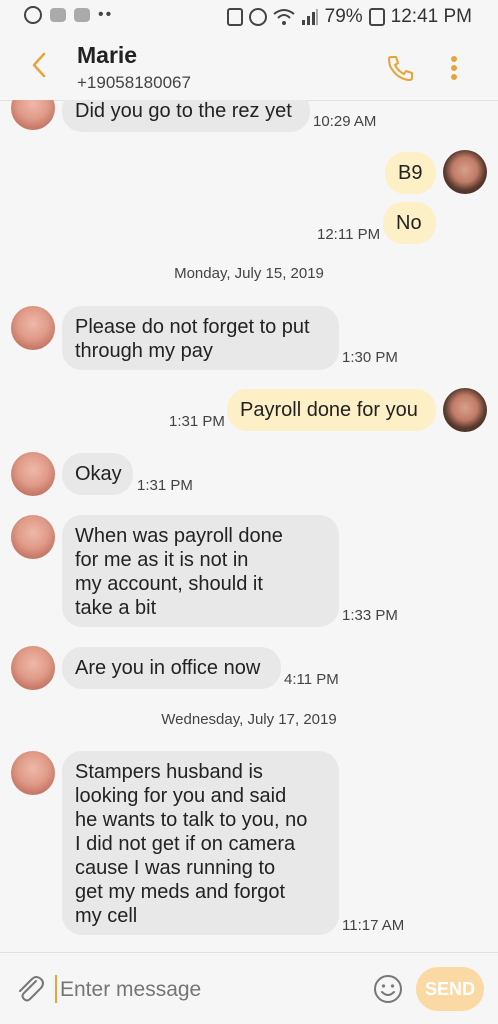 The height and width of the screenshot is (1024, 498). I want to click on call-button, so click(401, 68).